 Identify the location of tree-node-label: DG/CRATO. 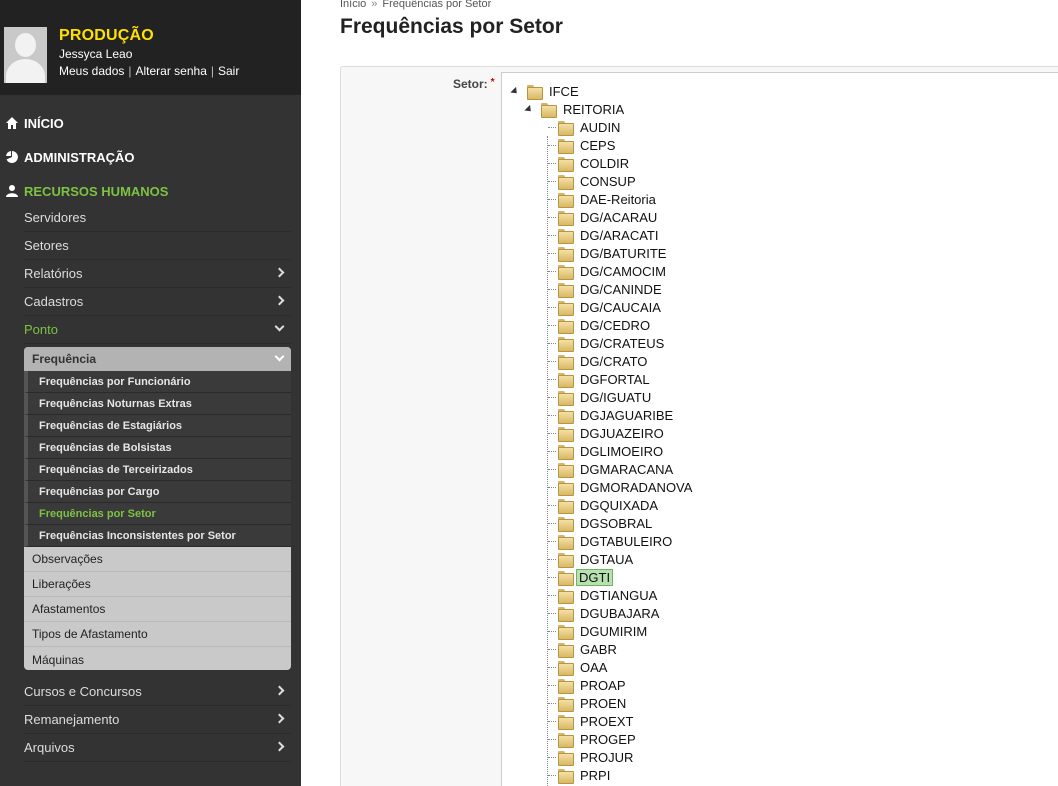
(614, 361).